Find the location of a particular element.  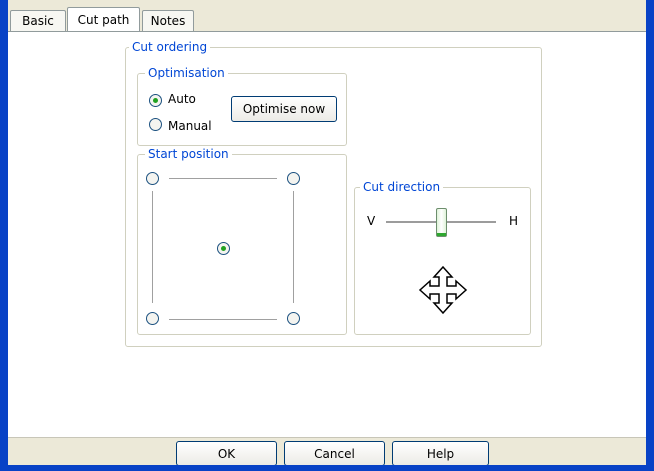

window-frame-right is located at coordinates (650, 235).